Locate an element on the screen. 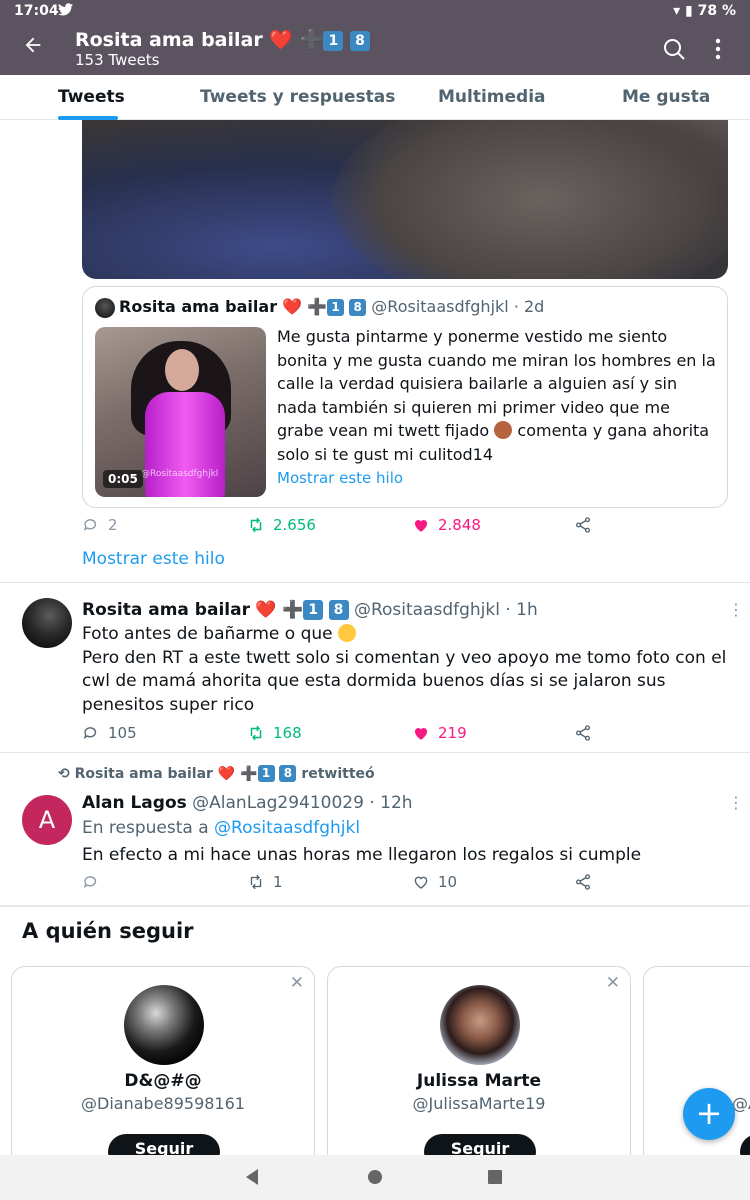 The height and width of the screenshot is (1200, 750). like-button: 2.848 is located at coordinates (446, 525).